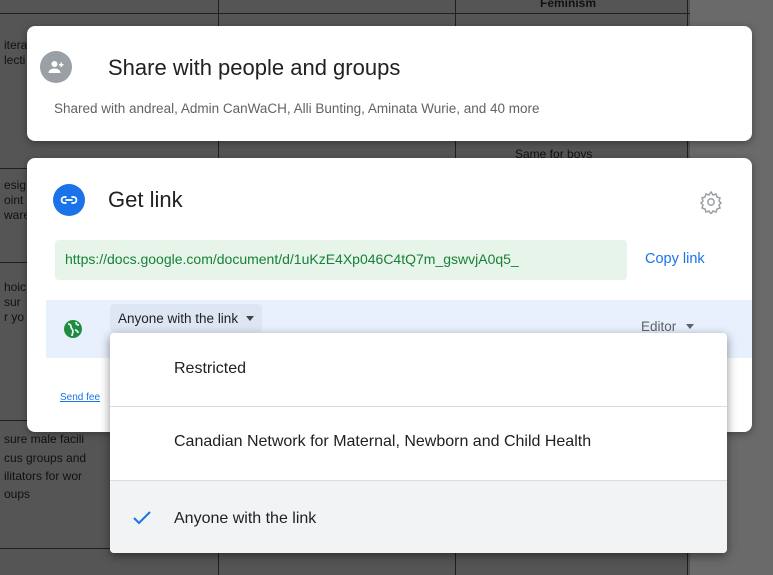 This screenshot has height=575, width=773. What do you see at coordinates (17, 494) in the screenshot?
I see `bg-text: oups` at bounding box center [17, 494].